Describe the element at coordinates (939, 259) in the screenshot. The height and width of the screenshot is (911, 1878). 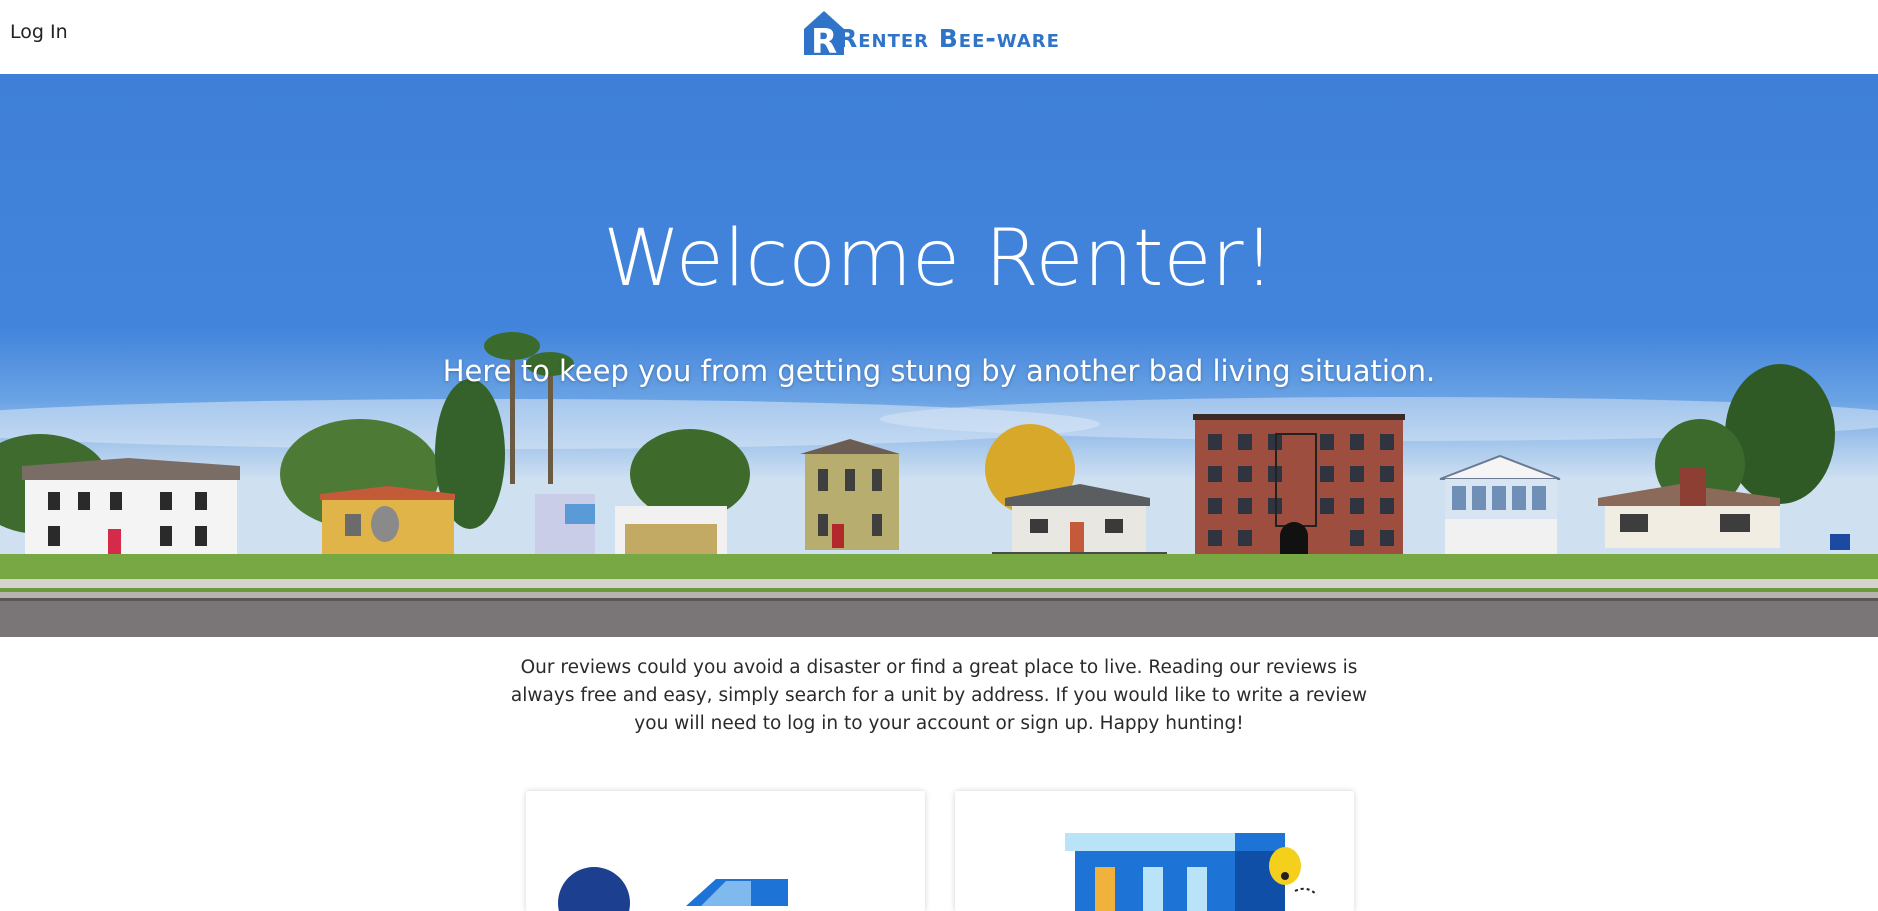
I see `hero-title: Welcome Renter!` at that location.